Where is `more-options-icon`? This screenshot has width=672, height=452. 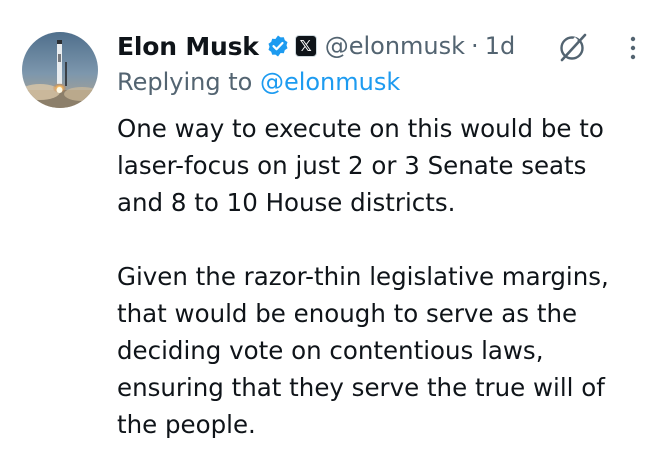
more-options-icon is located at coordinates (633, 48).